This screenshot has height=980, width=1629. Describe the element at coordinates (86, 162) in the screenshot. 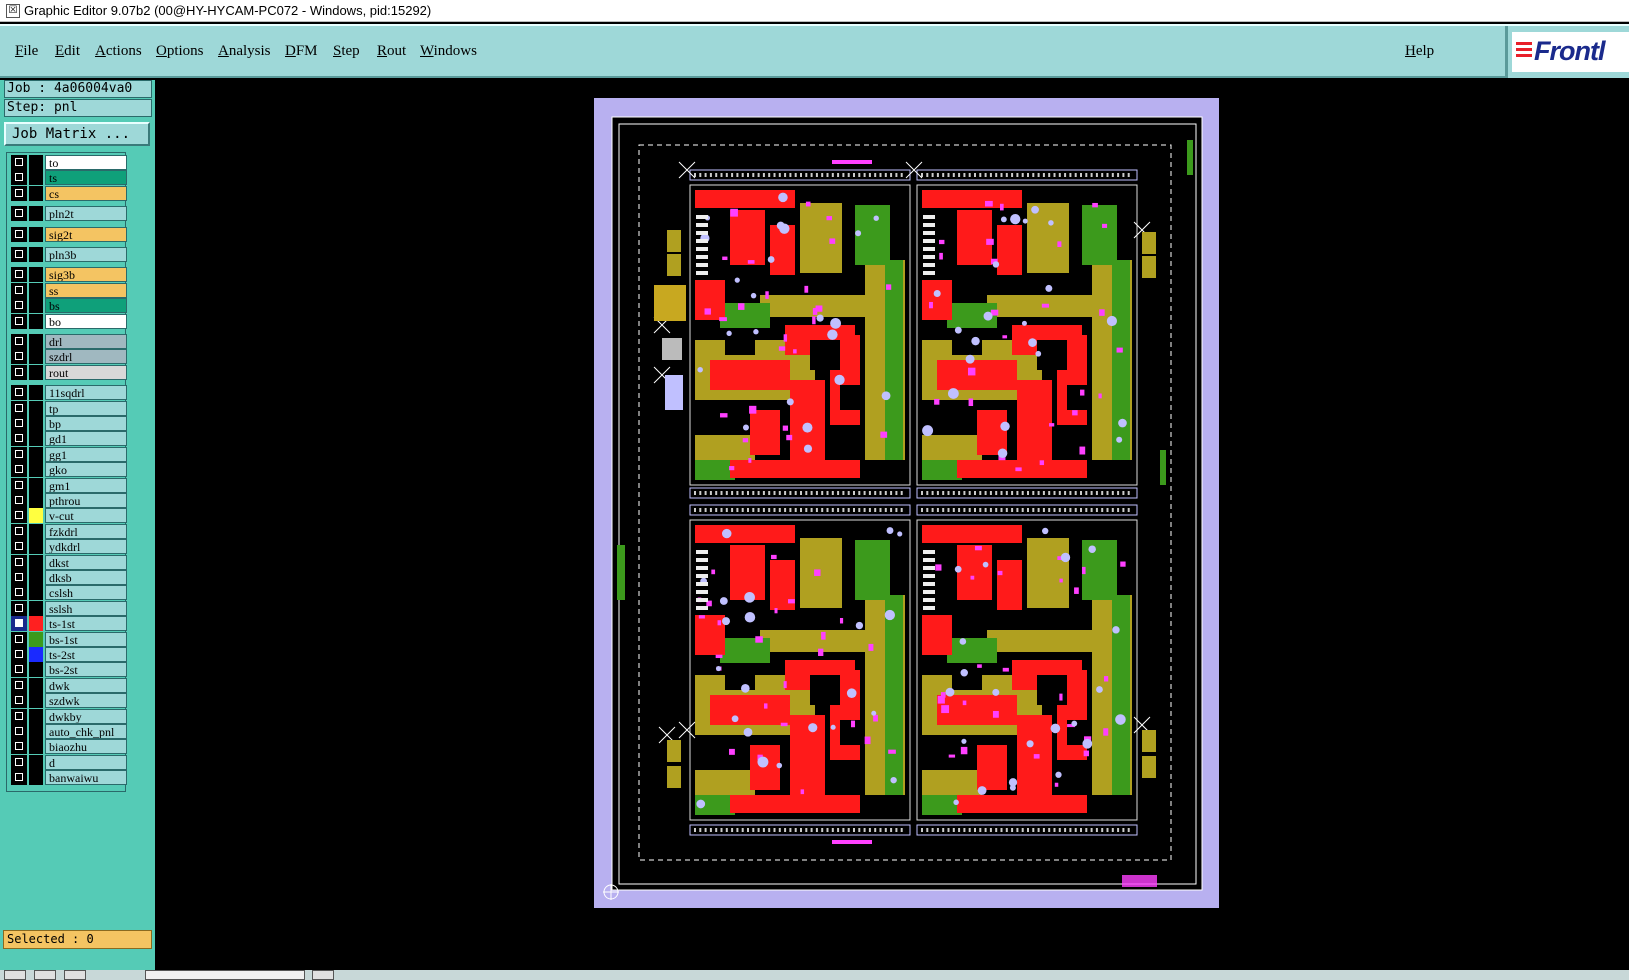

I see `layer-name: to` at that location.